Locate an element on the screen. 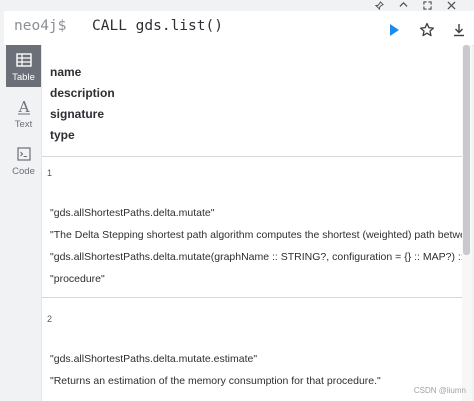 This screenshot has height=401, width=474. pin-icon is located at coordinates (379, 5).